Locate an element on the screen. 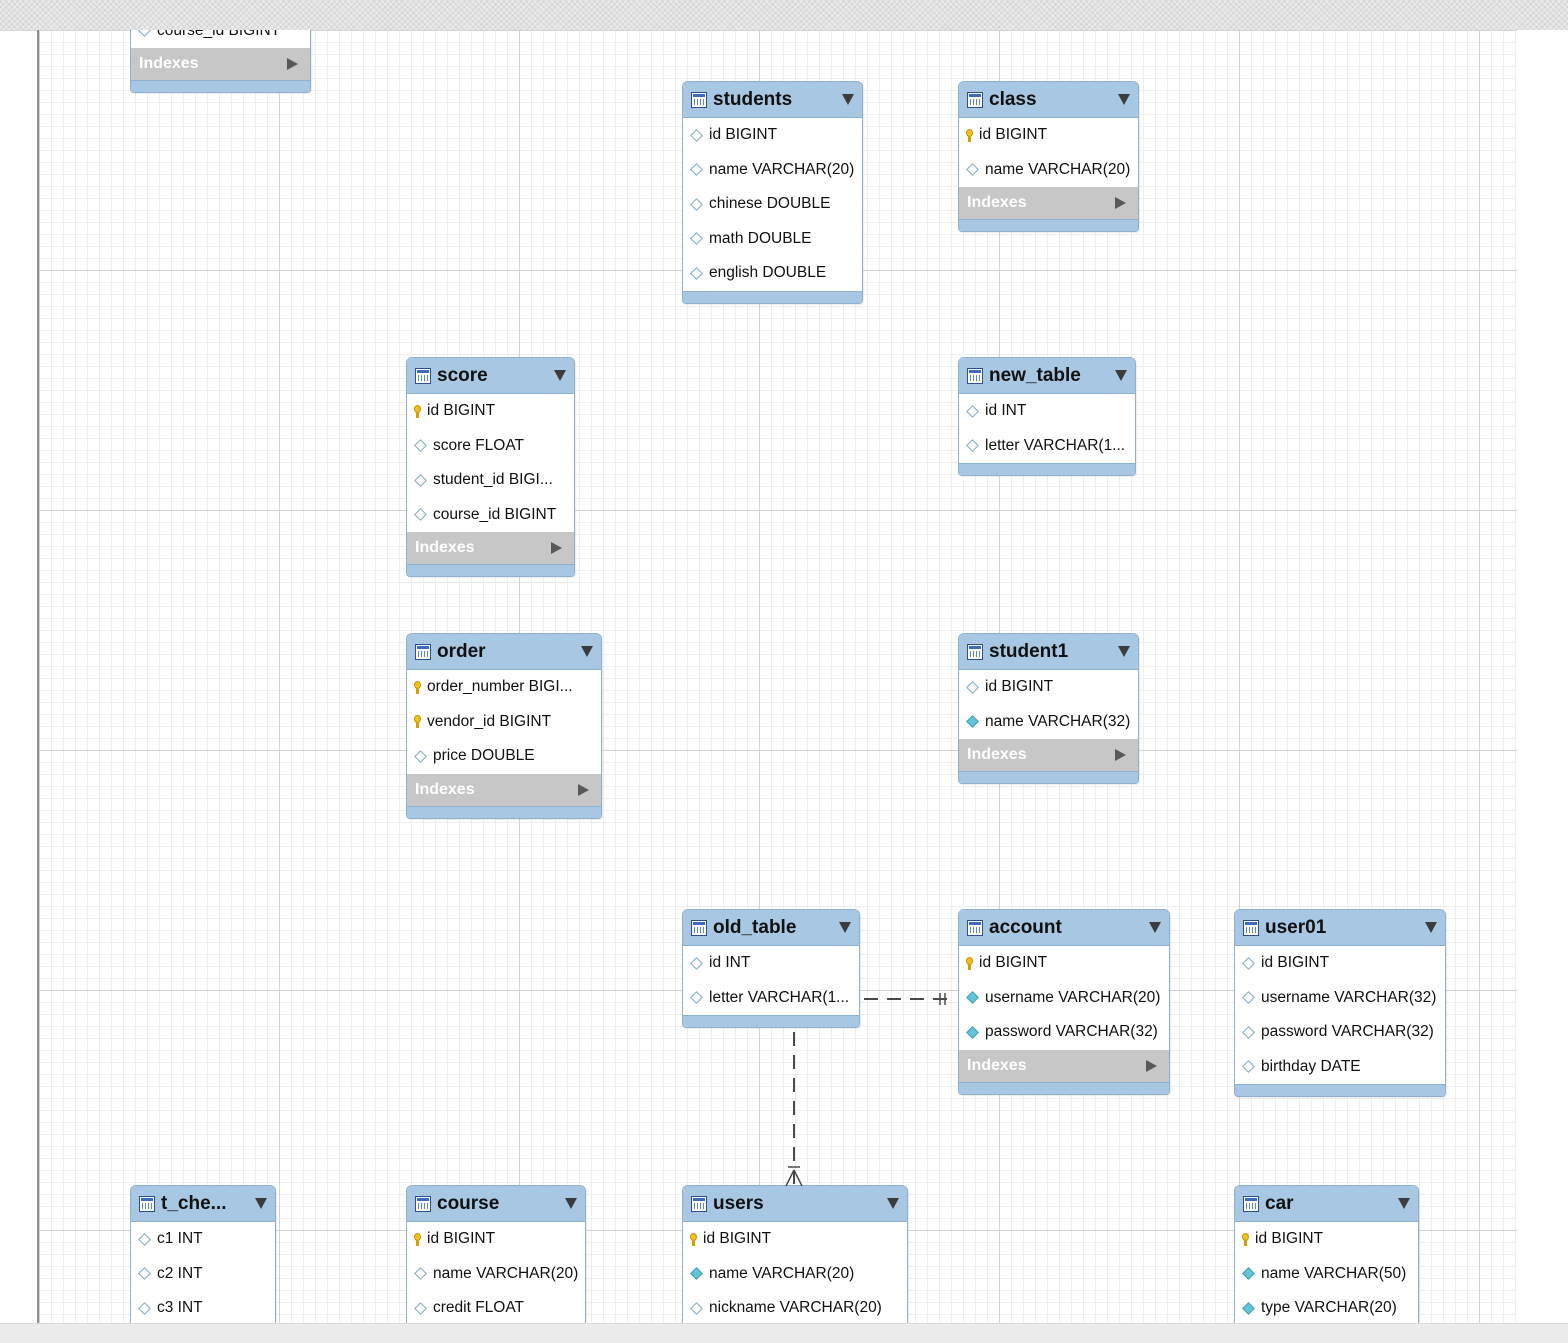  column-row: nickname VARCHAR(20) is located at coordinates (795, 1307).